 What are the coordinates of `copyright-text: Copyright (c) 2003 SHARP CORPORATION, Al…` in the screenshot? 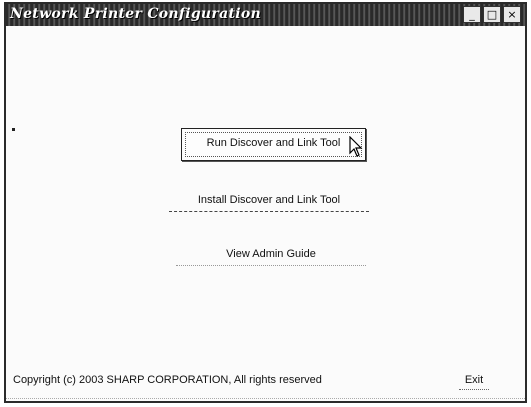 It's located at (167, 380).